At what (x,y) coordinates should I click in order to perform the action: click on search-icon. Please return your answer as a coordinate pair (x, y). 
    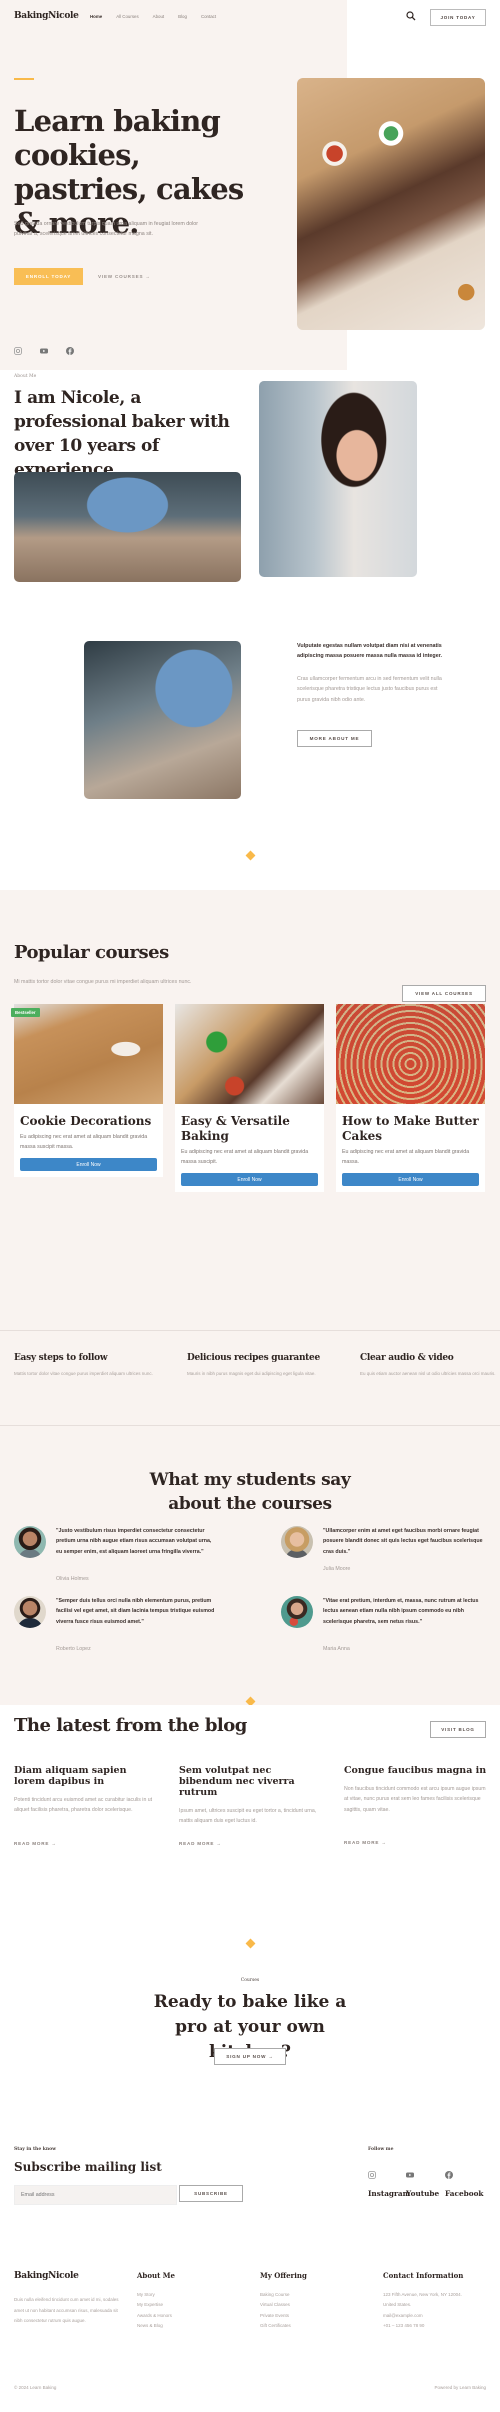
    Looking at the image, I should click on (411, 16).